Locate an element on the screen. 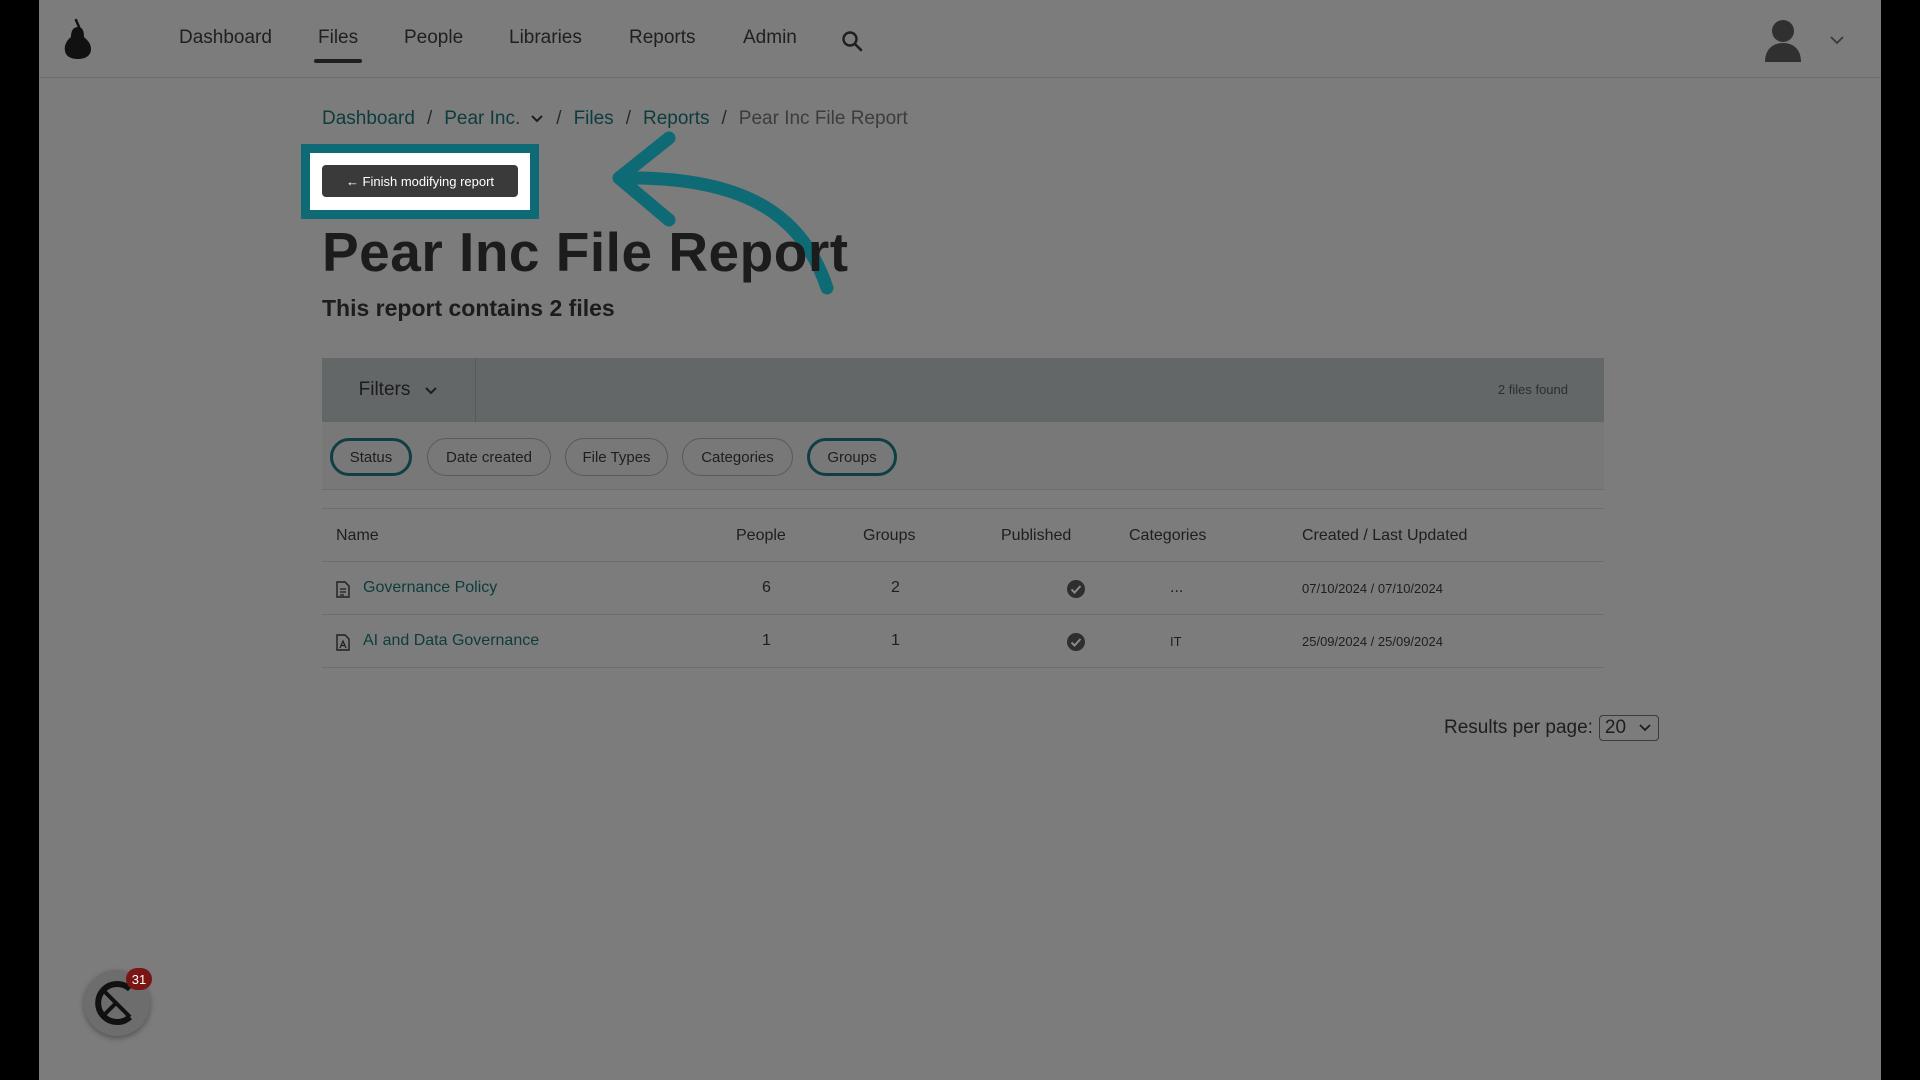  page-title: Pear Inc File Report is located at coordinates (585, 252).